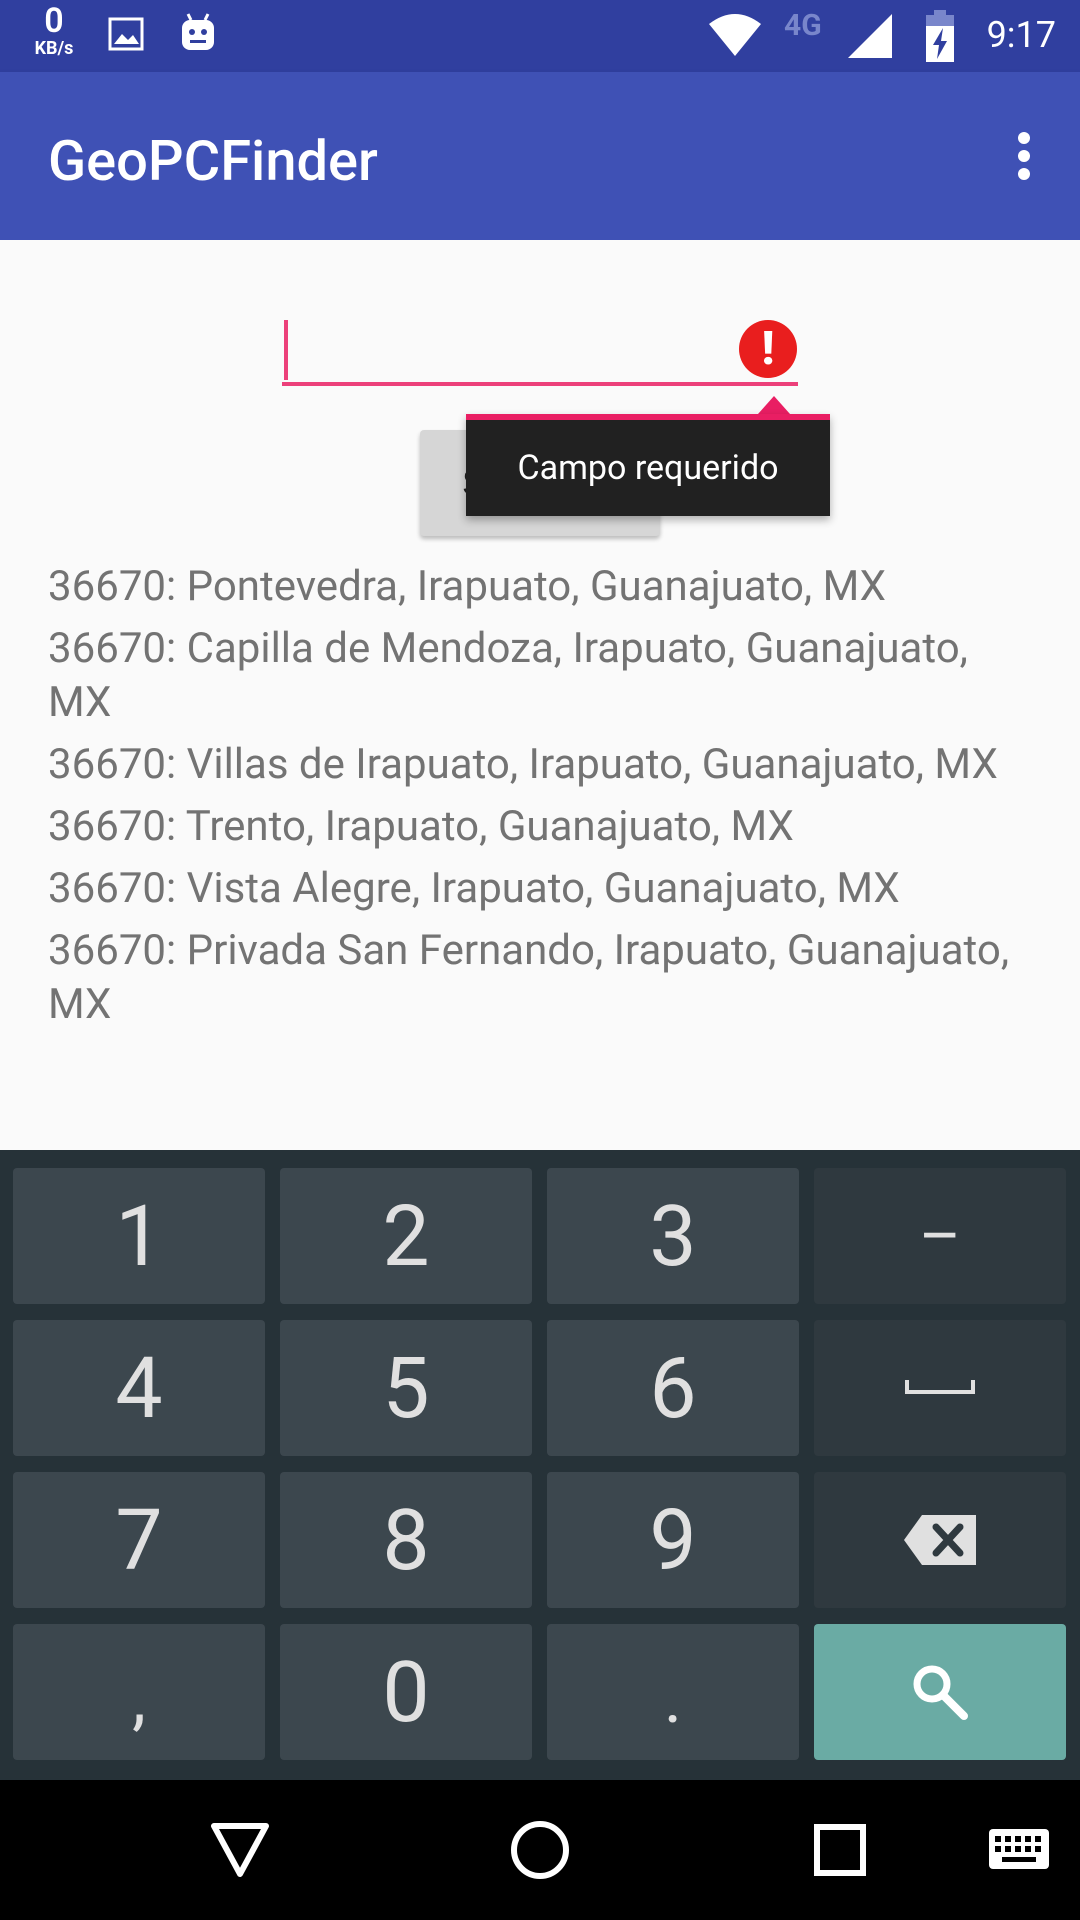 The height and width of the screenshot is (1920, 1080). I want to click on key-1: 1, so click(139, 1236).